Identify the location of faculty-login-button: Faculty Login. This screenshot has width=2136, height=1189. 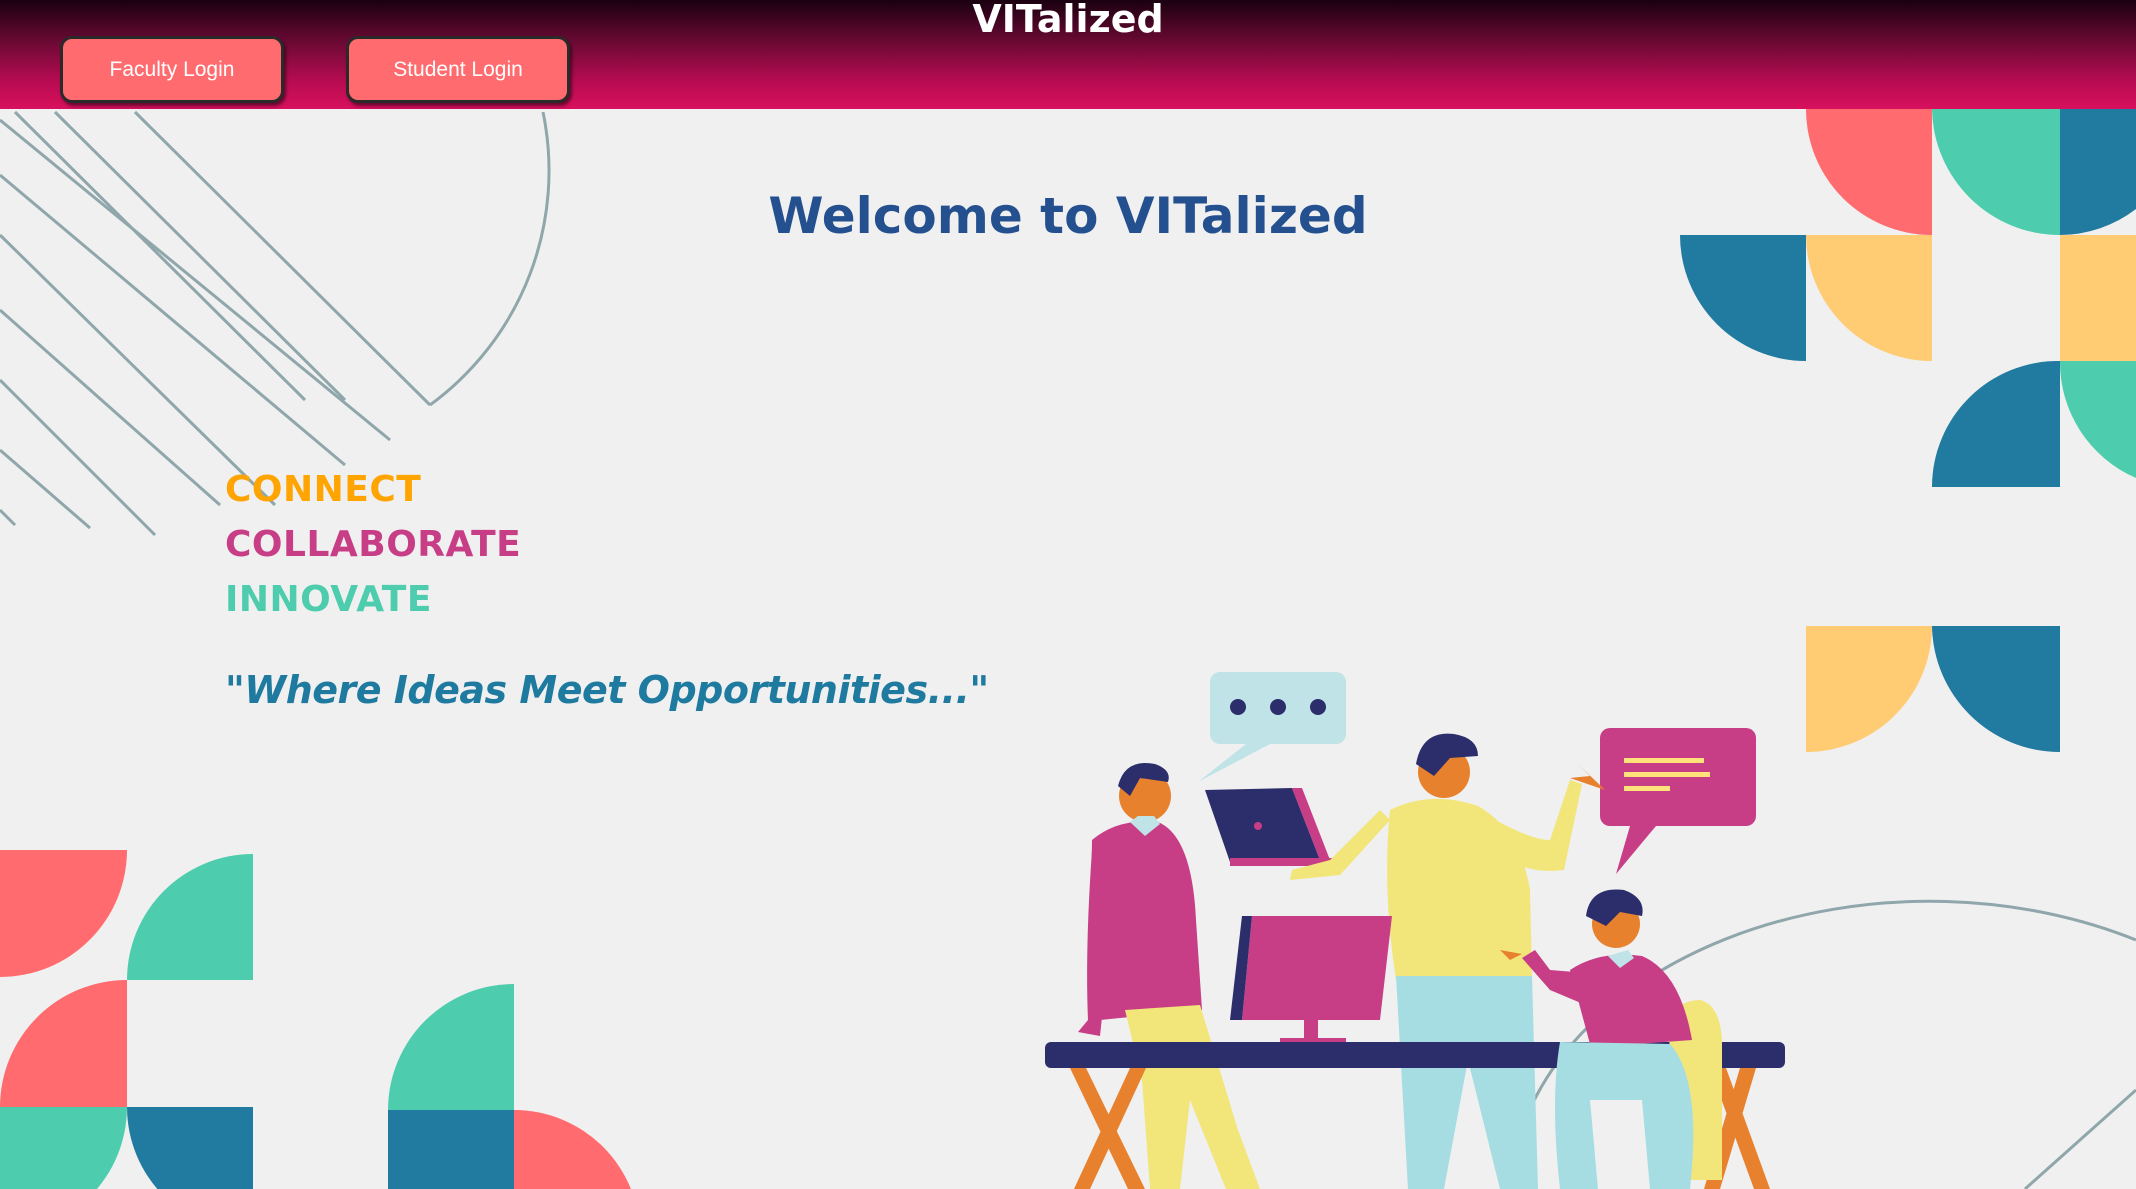
(172, 69).